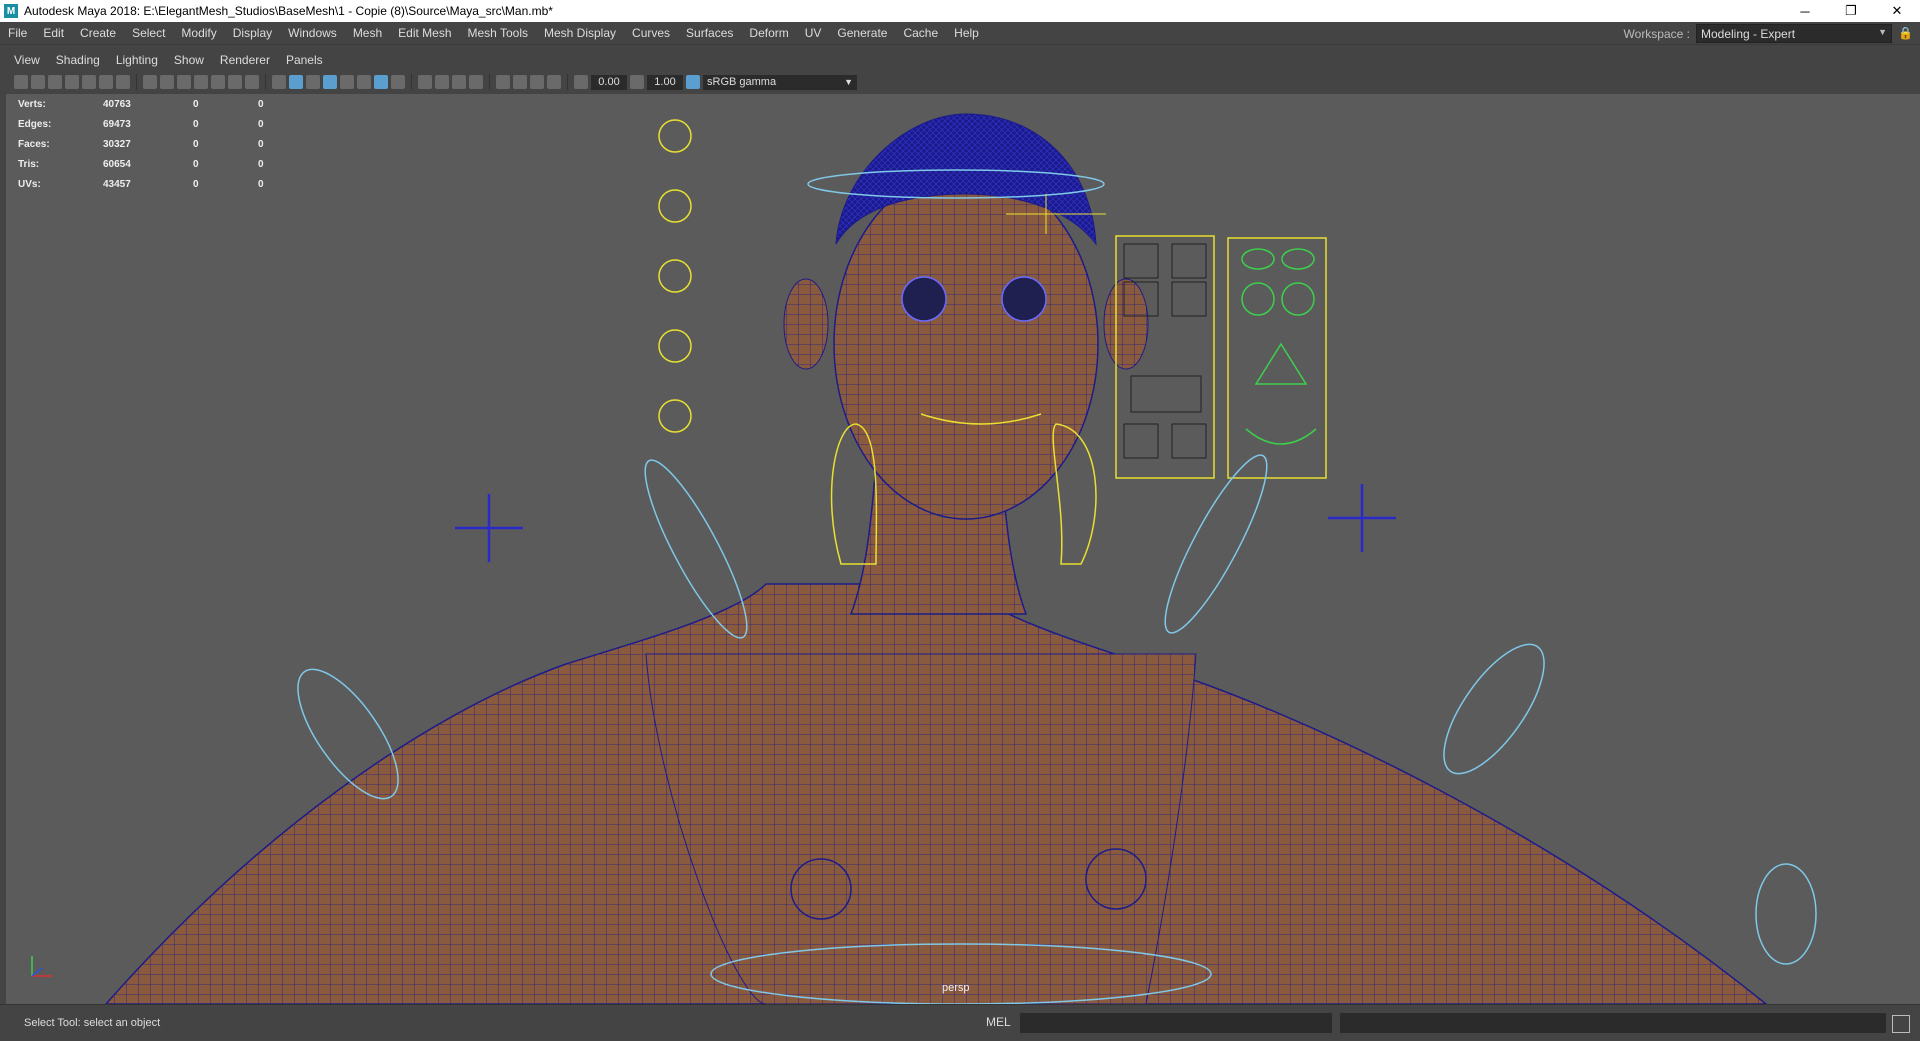 The width and height of the screenshot is (1920, 1041). I want to click on eye-left, so click(924, 299).